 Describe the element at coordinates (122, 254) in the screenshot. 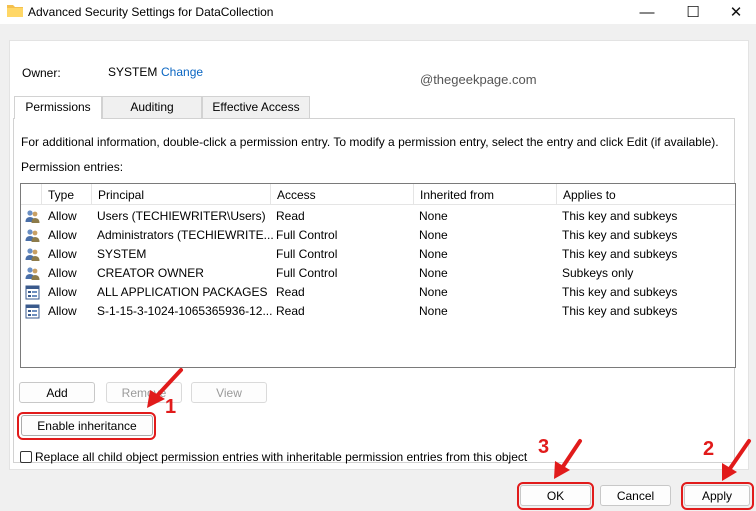

I see `row-principal: SYSTEM` at that location.